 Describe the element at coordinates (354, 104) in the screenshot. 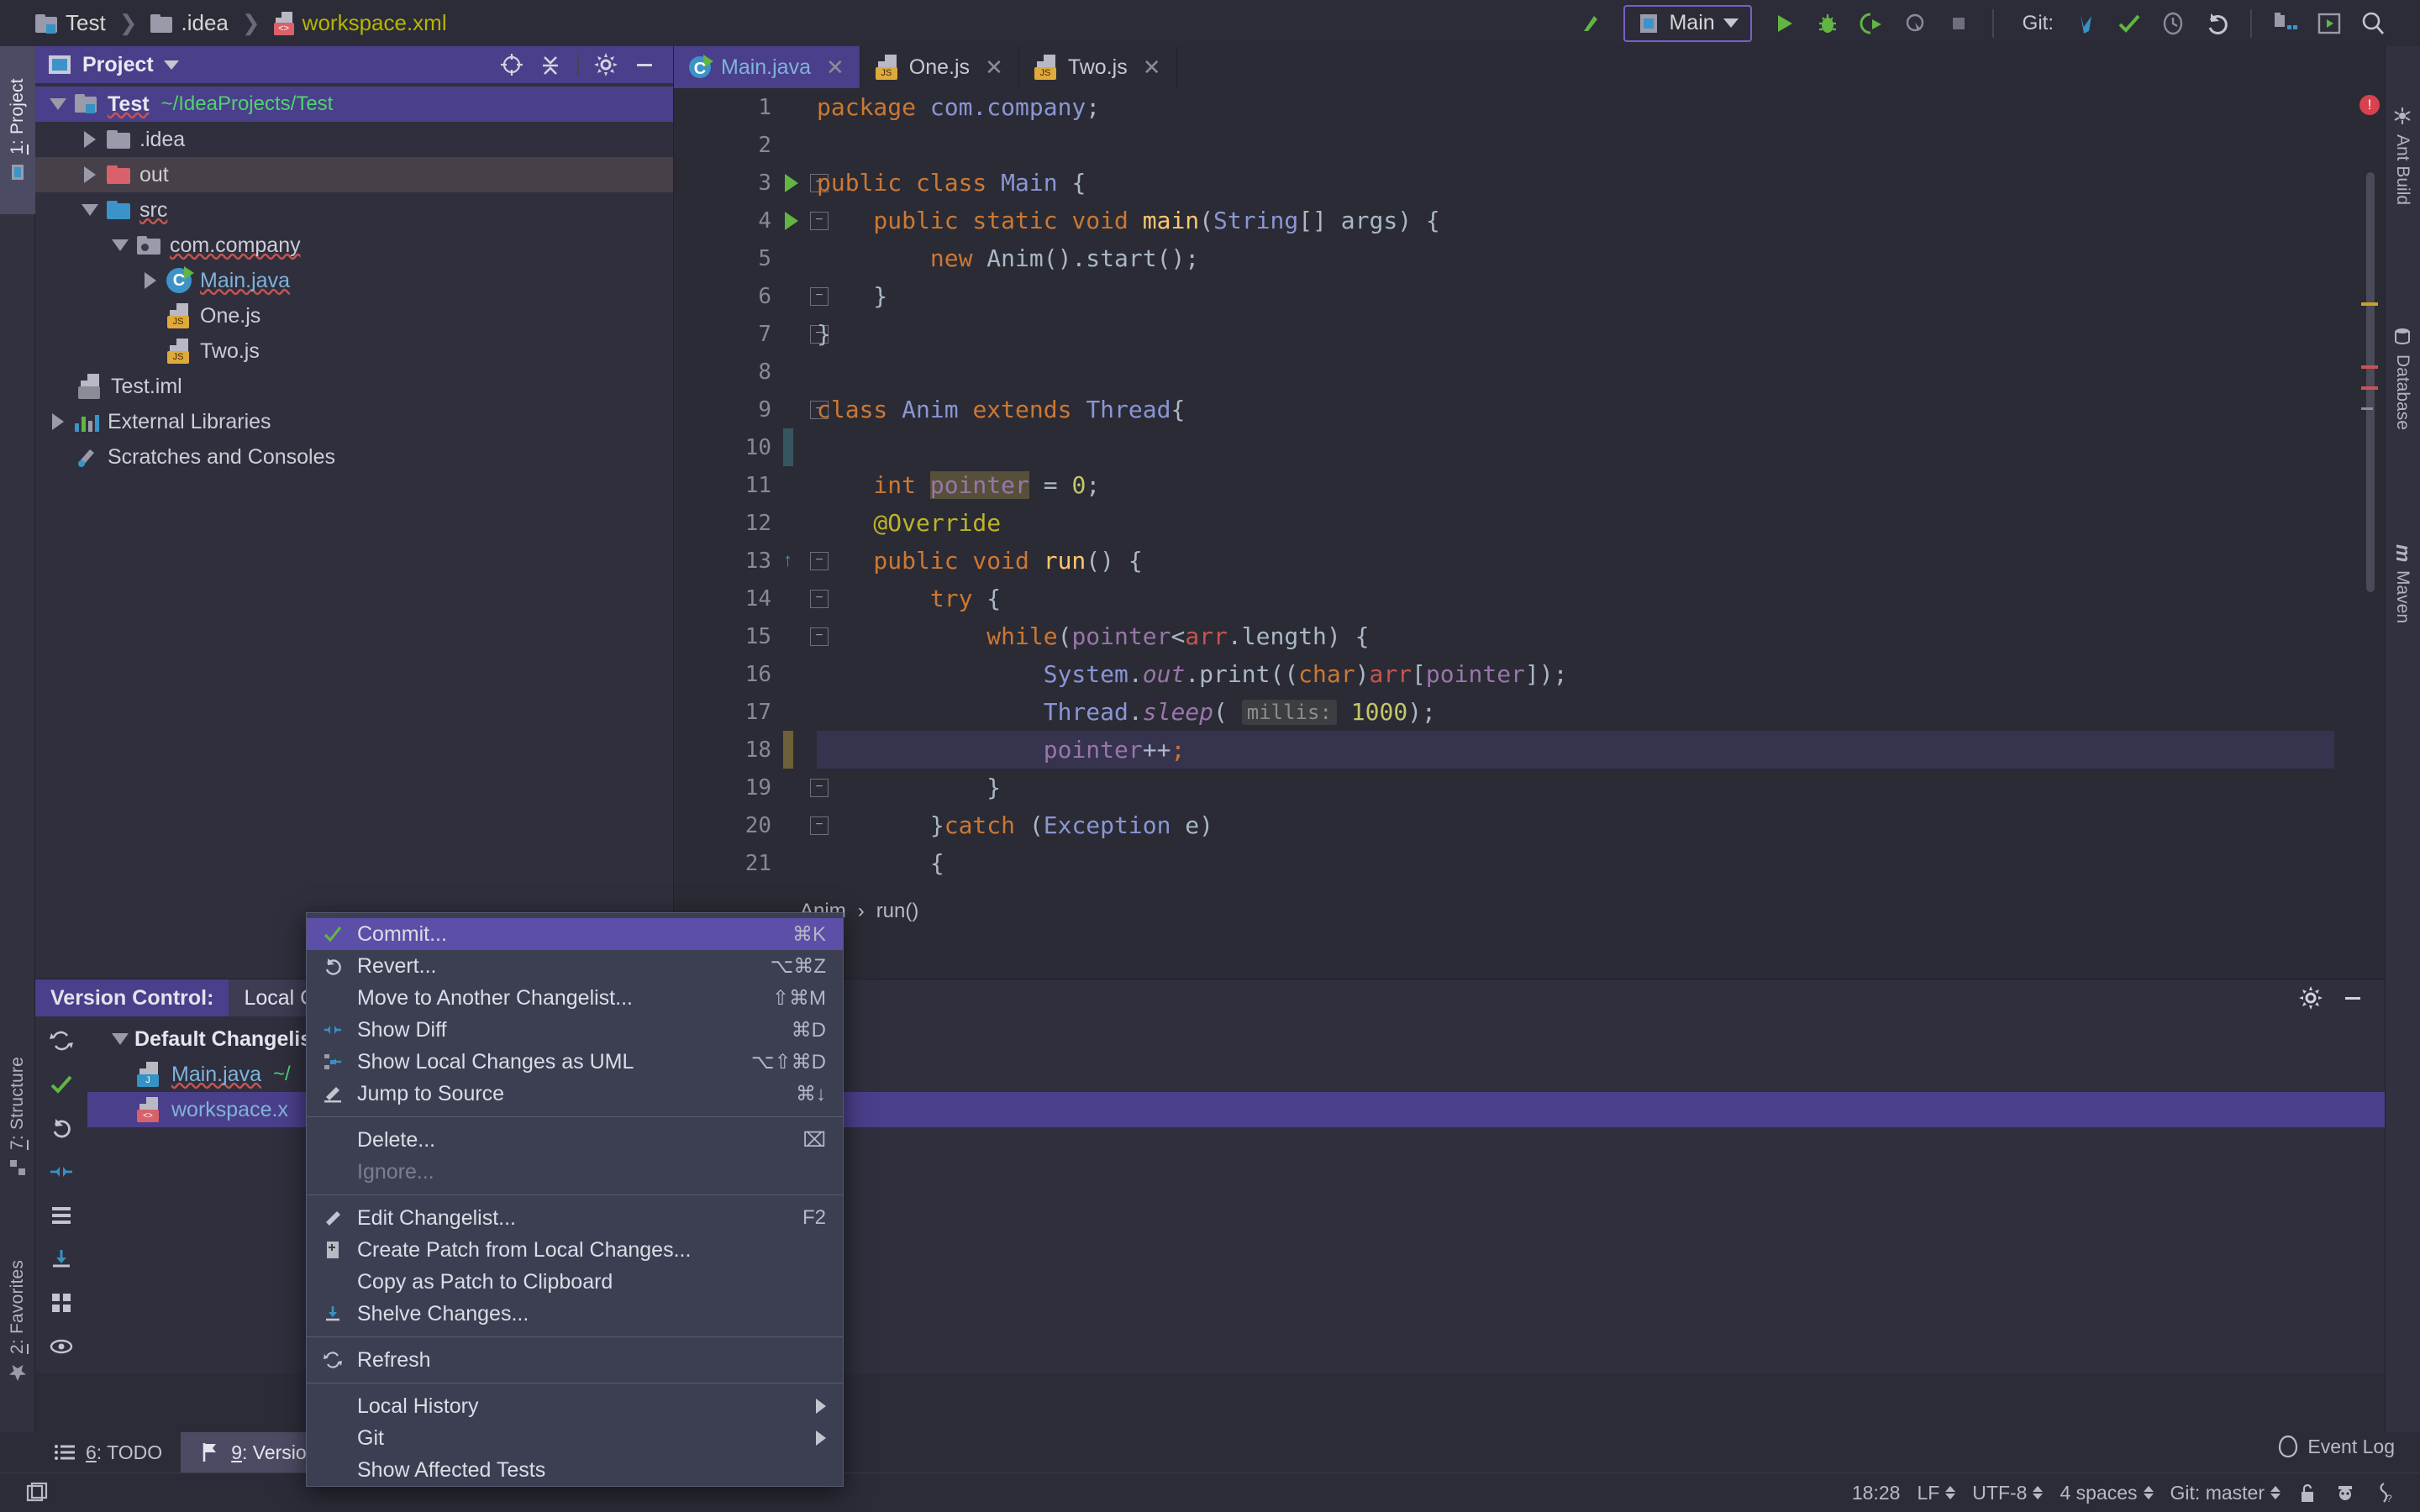

I see `tree-node-test: Test ~/IdeaProjects/Test` at that location.